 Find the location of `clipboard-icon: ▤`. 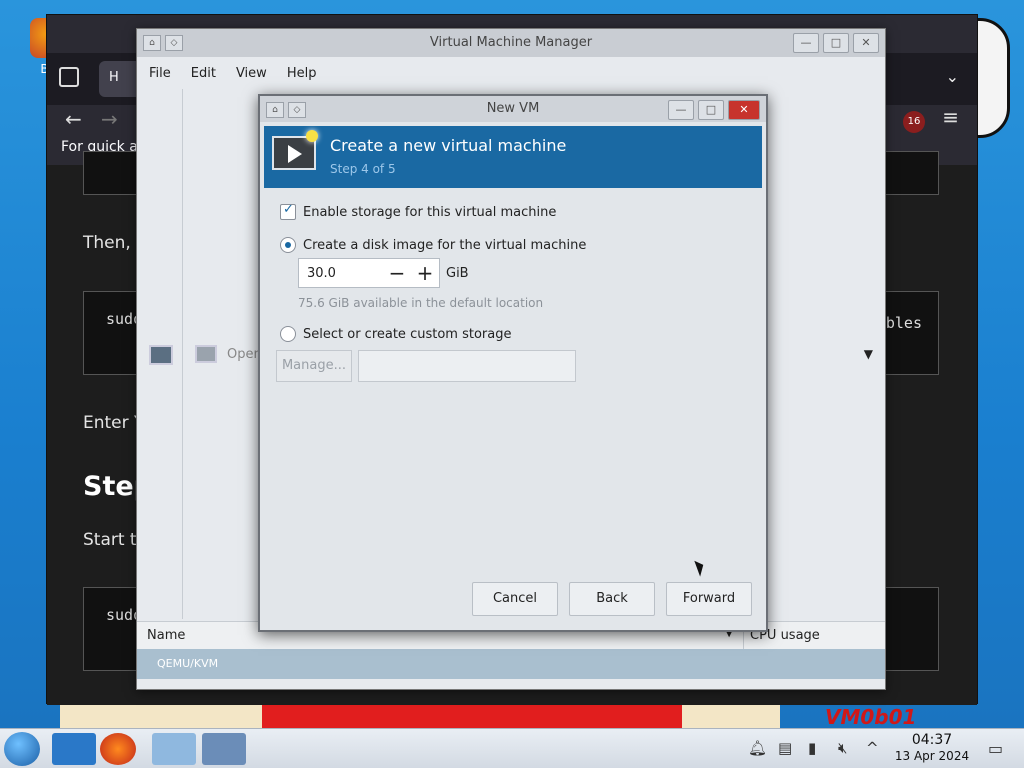

clipboard-icon: ▤ is located at coordinates (785, 748).